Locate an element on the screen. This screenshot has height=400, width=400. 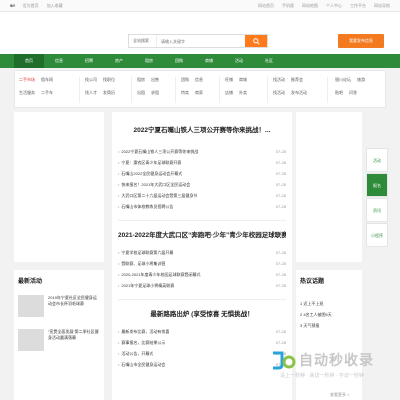
list-item: 2019年宁夏社区全民健身运动会市长杯羽毛球赛 is located at coordinates (59, 306).